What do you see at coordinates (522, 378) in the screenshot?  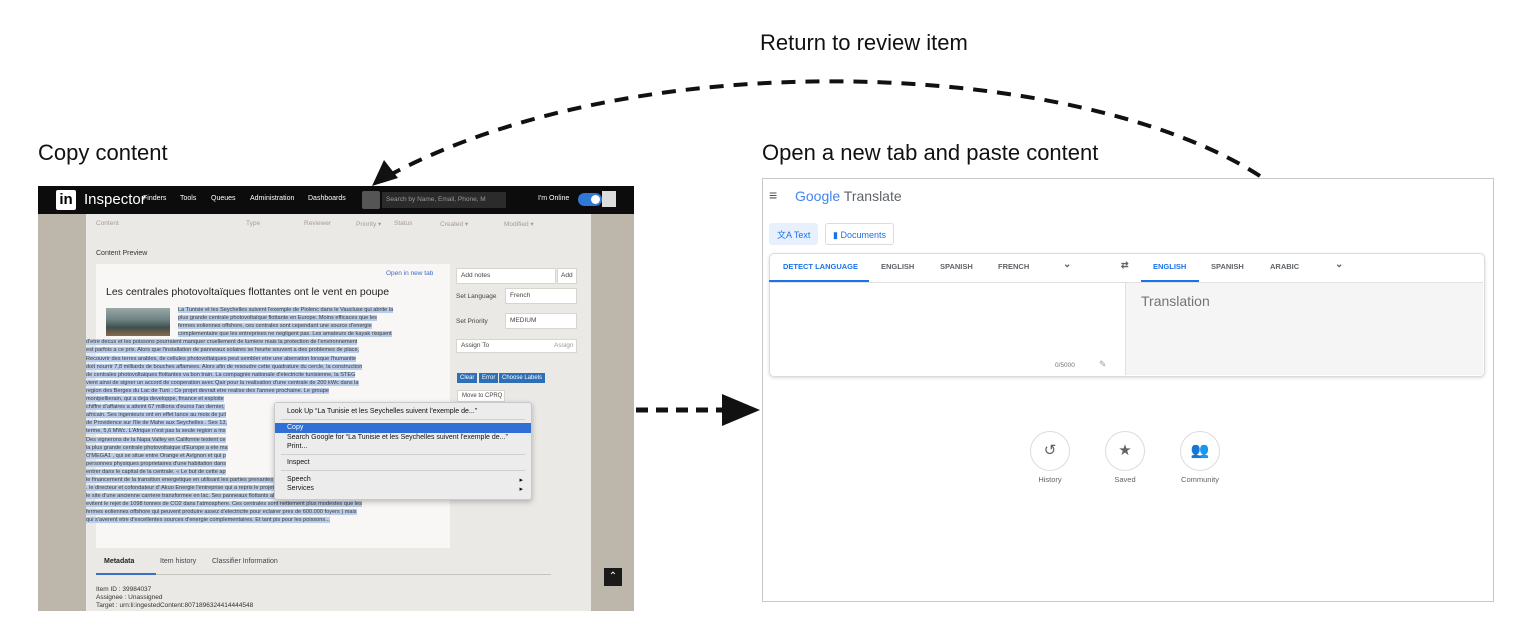 I see `choose-labels-button: Choose Labels` at bounding box center [522, 378].